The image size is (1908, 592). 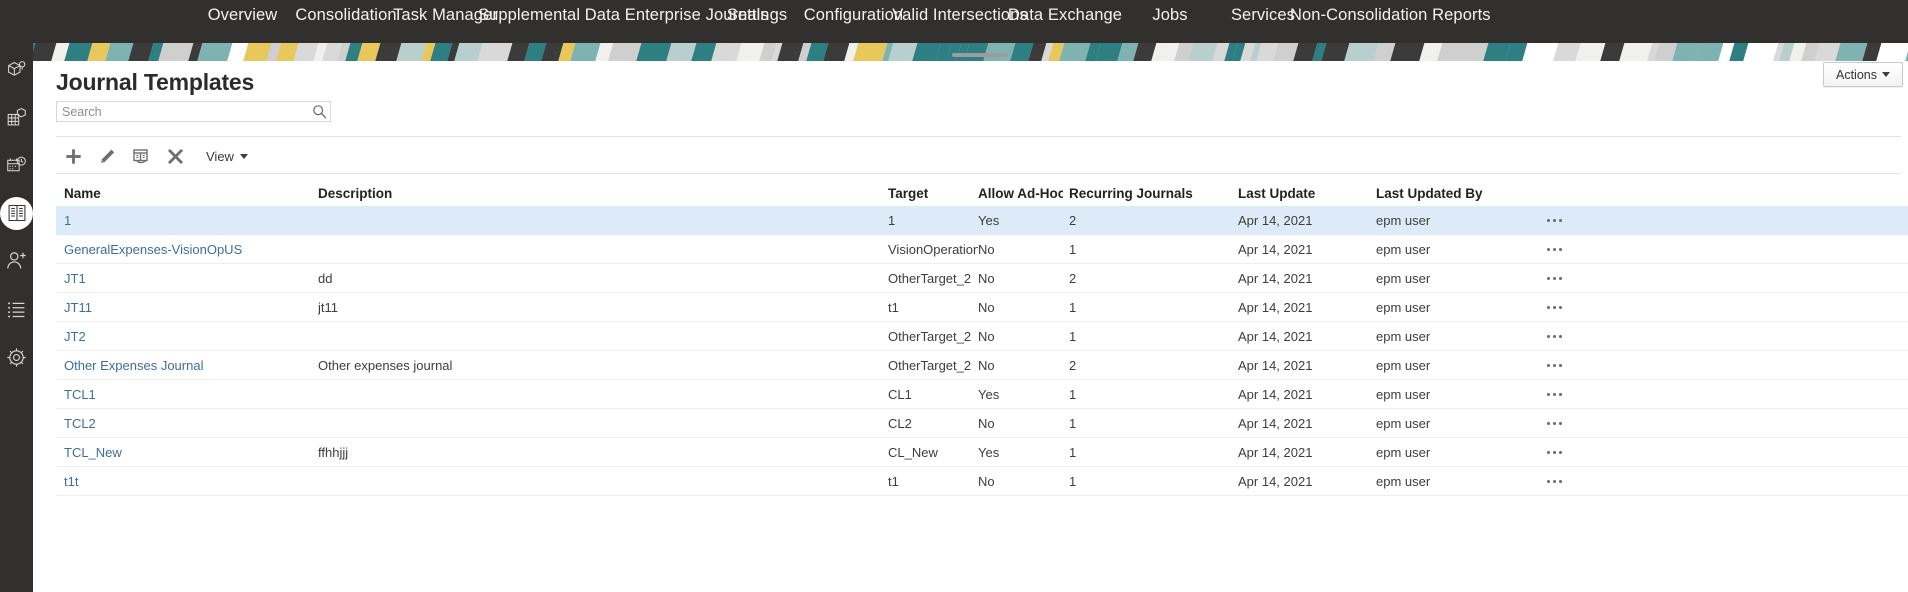 What do you see at coordinates (141, 156) in the screenshot?
I see `duplicate-button` at bounding box center [141, 156].